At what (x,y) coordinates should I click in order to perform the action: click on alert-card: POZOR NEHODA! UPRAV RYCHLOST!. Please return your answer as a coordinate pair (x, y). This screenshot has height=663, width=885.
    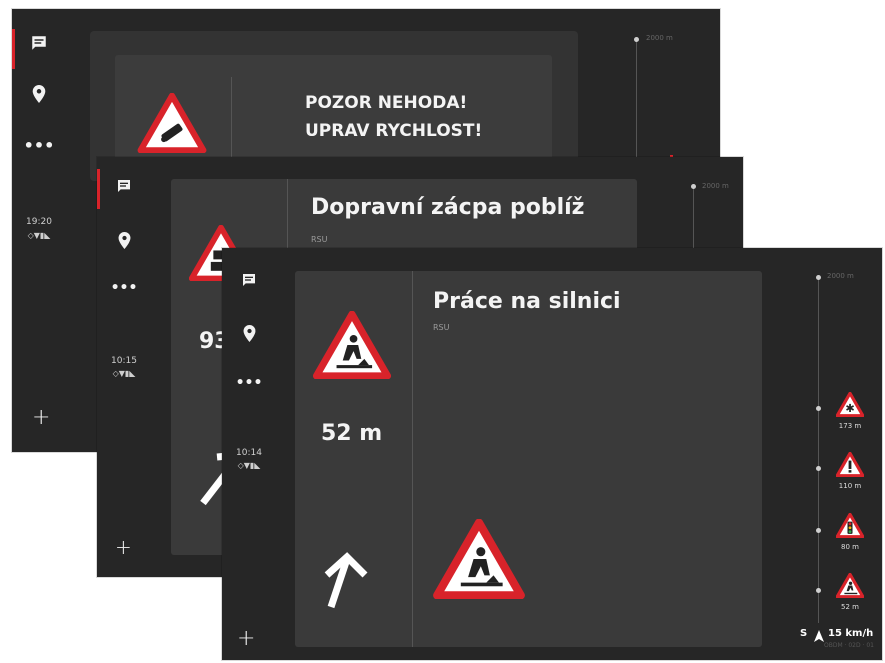
    Looking at the image, I should click on (333, 110).